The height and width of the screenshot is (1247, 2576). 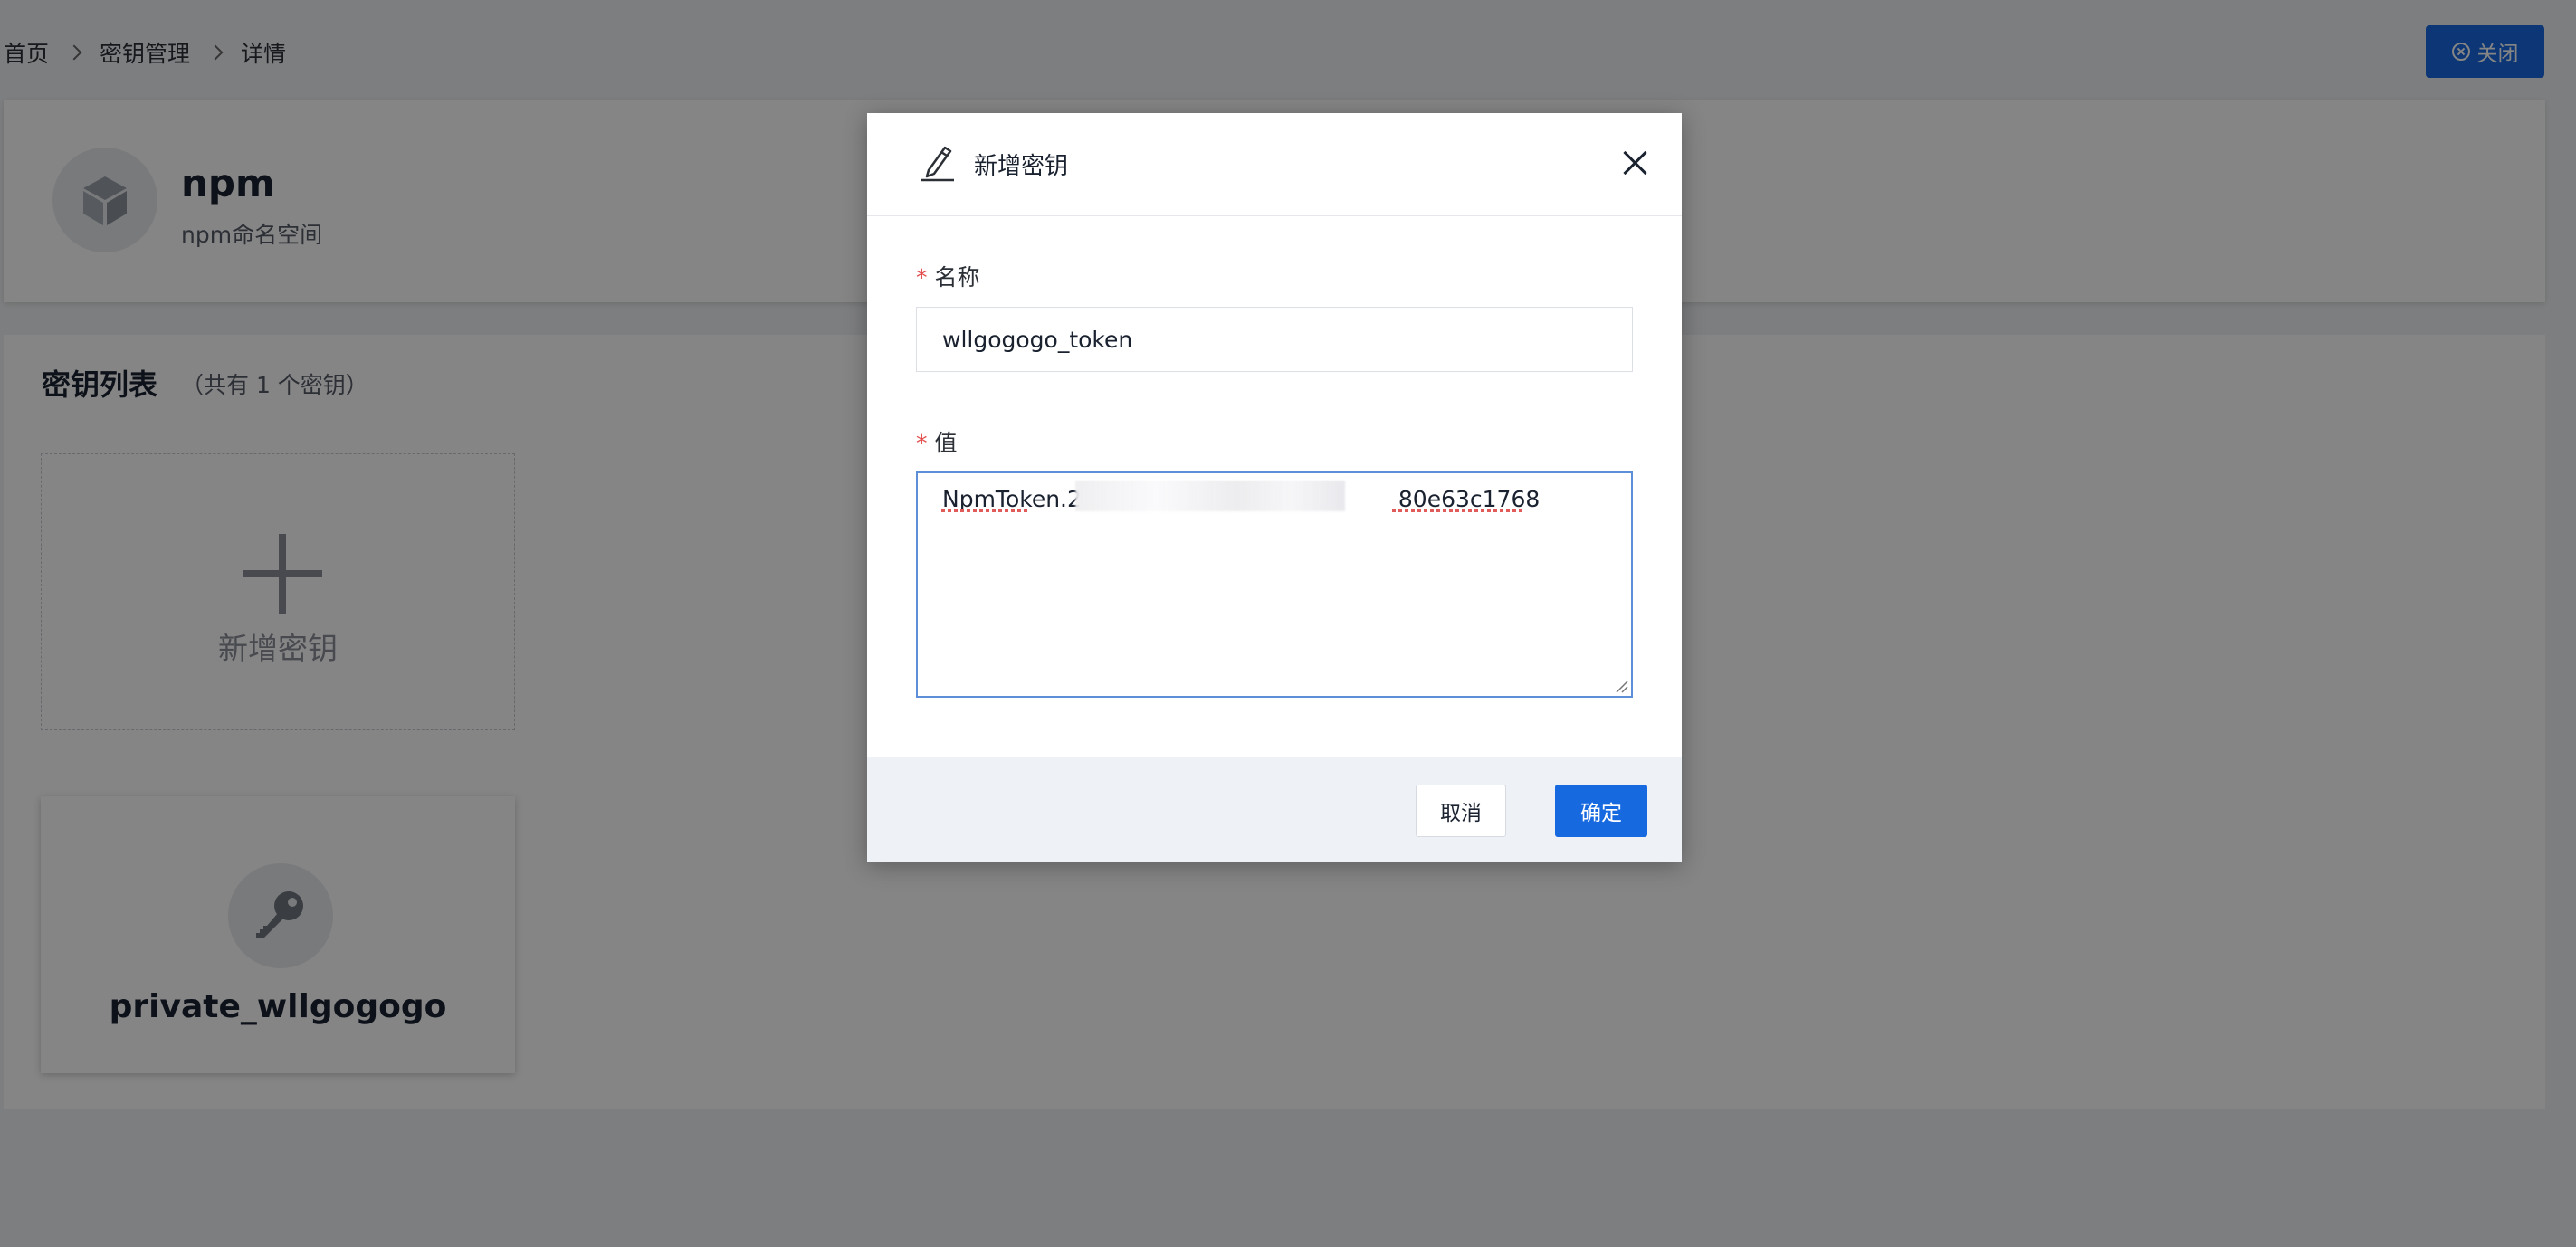 What do you see at coordinates (1635, 163) in the screenshot?
I see `close-icon` at bounding box center [1635, 163].